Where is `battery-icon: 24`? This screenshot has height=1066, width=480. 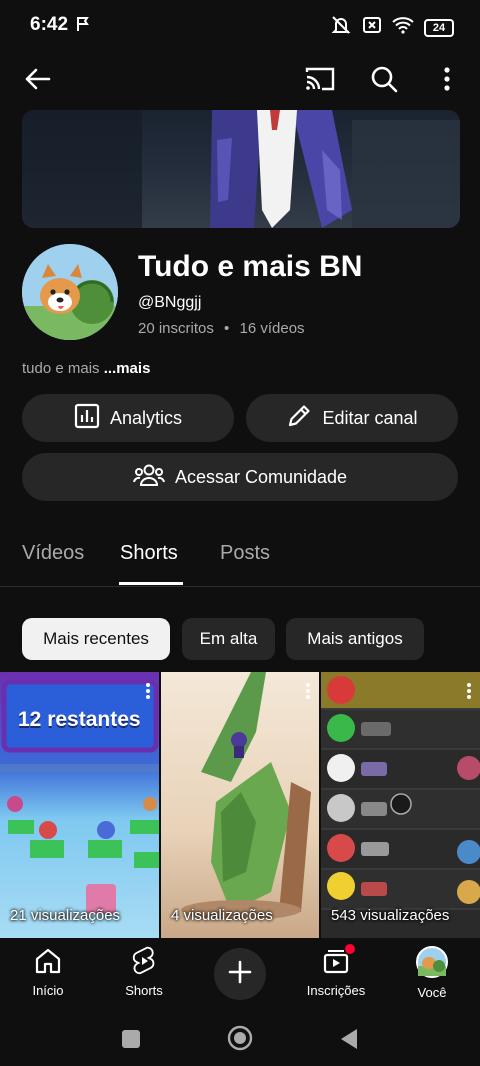
battery-icon: 24 is located at coordinates (439, 27).